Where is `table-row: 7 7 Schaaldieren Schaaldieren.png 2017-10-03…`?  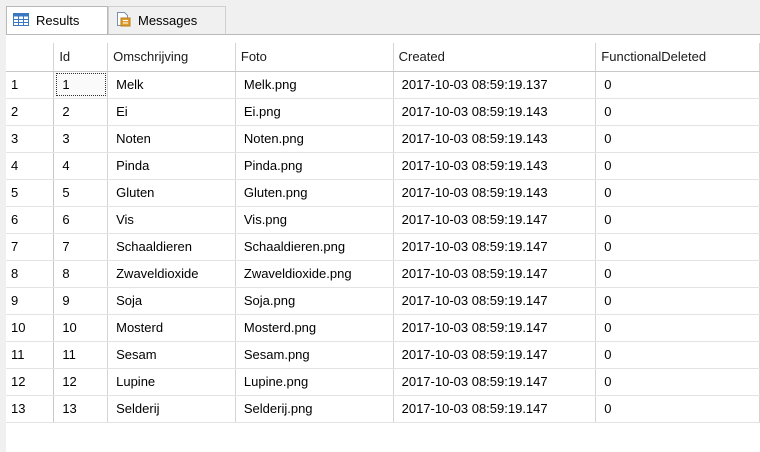 table-row: 7 7 Schaaldieren Schaaldieren.png 2017-10-03… is located at coordinates (383, 247).